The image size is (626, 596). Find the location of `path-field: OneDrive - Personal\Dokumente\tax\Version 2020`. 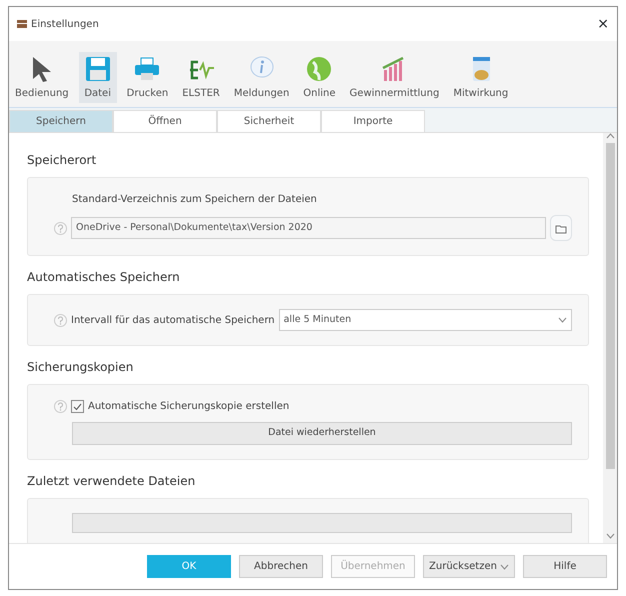

path-field: OneDrive - Personal\Dokumente\tax\Version 2020 is located at coordinates (308, 228).